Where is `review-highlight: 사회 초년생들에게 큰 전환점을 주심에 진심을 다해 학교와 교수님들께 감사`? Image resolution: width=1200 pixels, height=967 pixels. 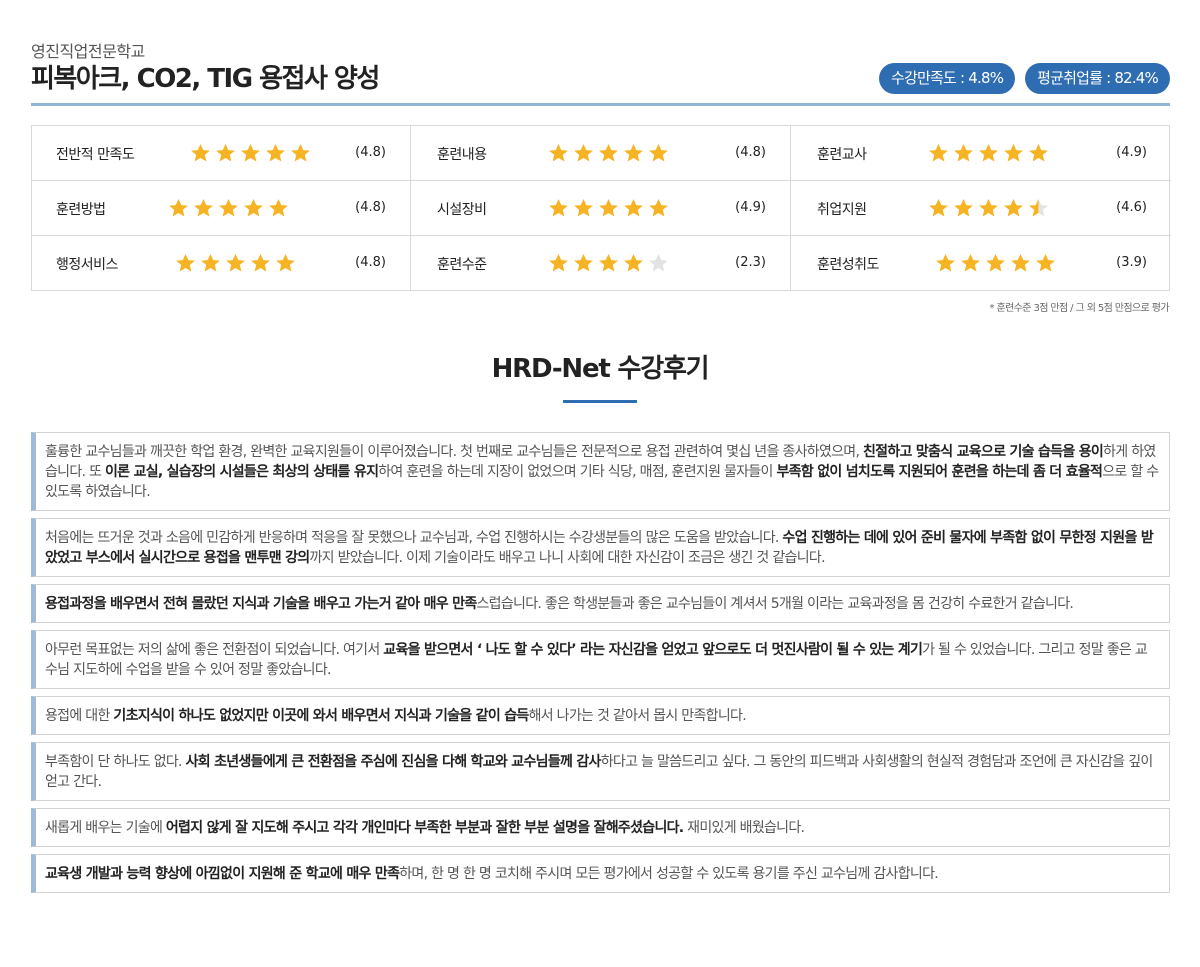
review-highlight: 사회 초년생들에게 큰 전환점을 주심에 진심을 다해 학교와 교수님들께 감사 is located at coordinates (393, 762).